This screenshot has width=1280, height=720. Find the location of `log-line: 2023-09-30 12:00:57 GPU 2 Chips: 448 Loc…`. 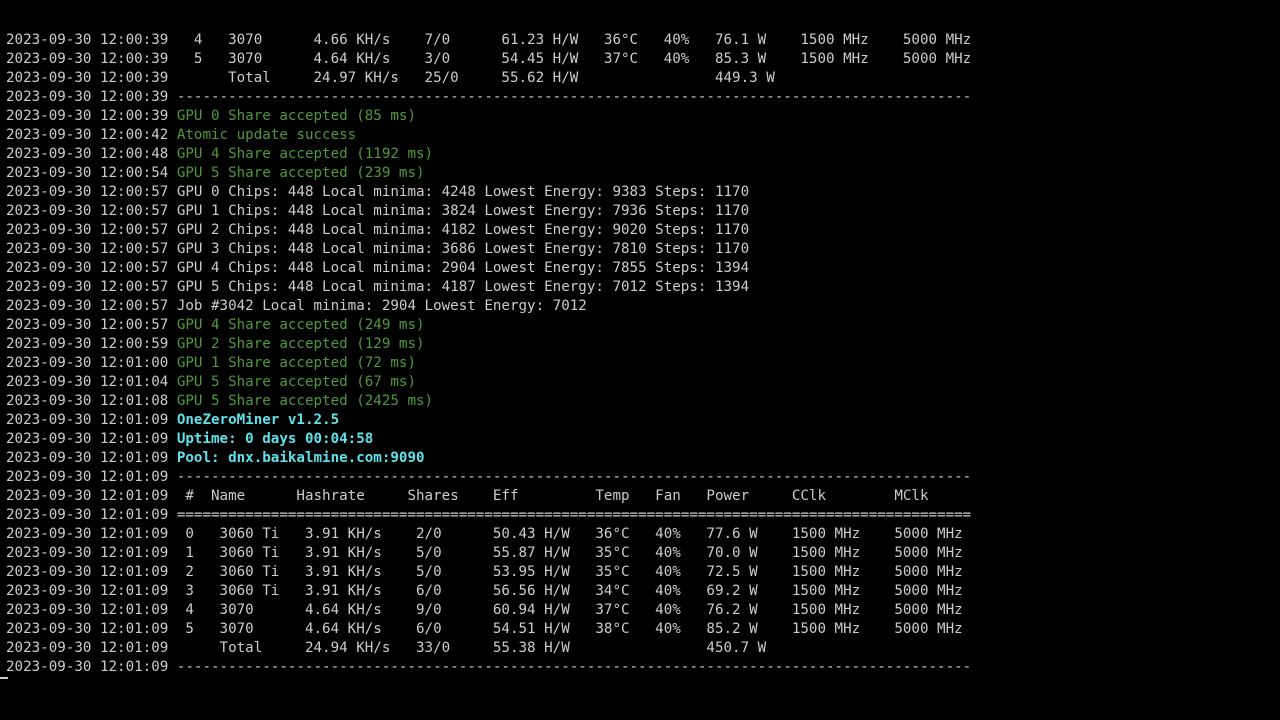

log-line: 2023-09-30 12:00:57 GPU 2 Chips: 448 Loc… is located at coordinates (488, 230).